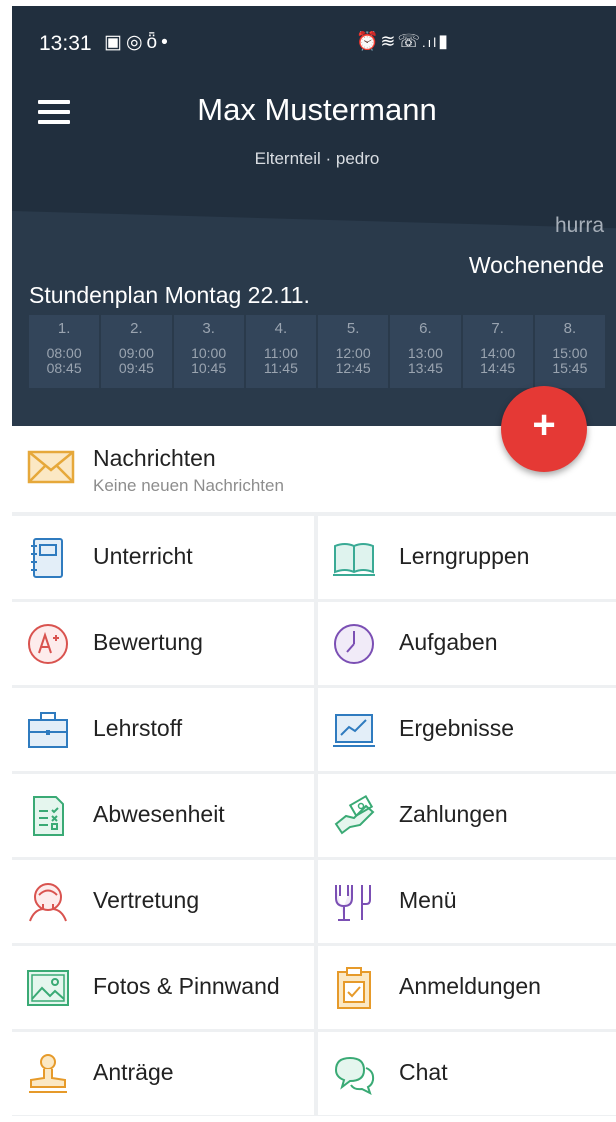  Describe the element at coordinates (169, 295) in the screenshot. I see `schedule-title: Stundenplan Montag 22.11.` at that location.